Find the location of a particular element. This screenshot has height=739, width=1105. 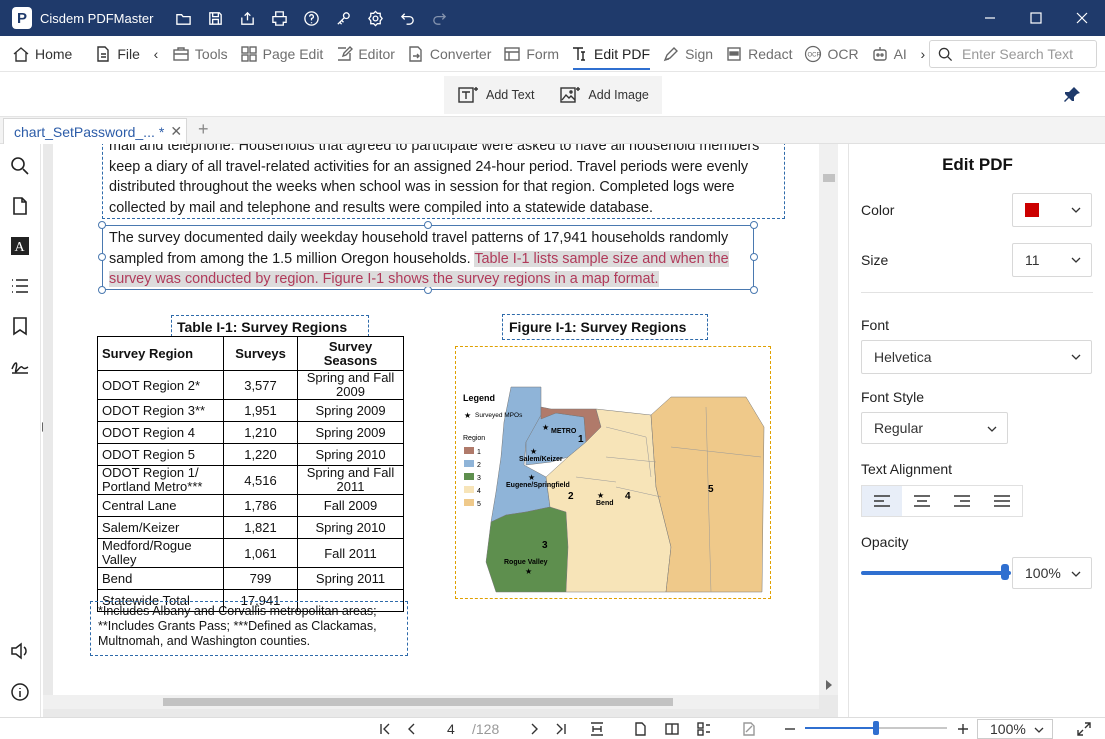

bookmark-icon is located at coordinates (21, 327).